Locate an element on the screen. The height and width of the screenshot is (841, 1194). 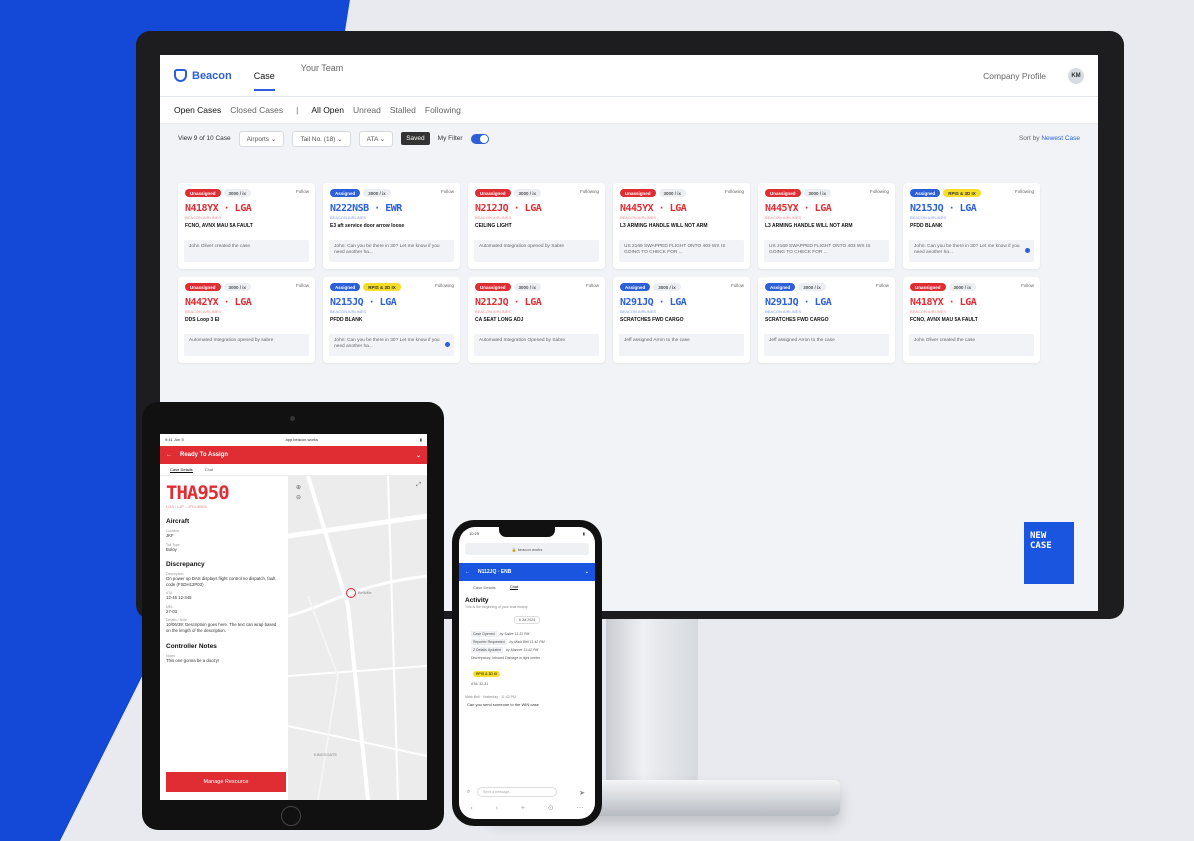
my-filter-toggle is located at coordinates (479, 138).